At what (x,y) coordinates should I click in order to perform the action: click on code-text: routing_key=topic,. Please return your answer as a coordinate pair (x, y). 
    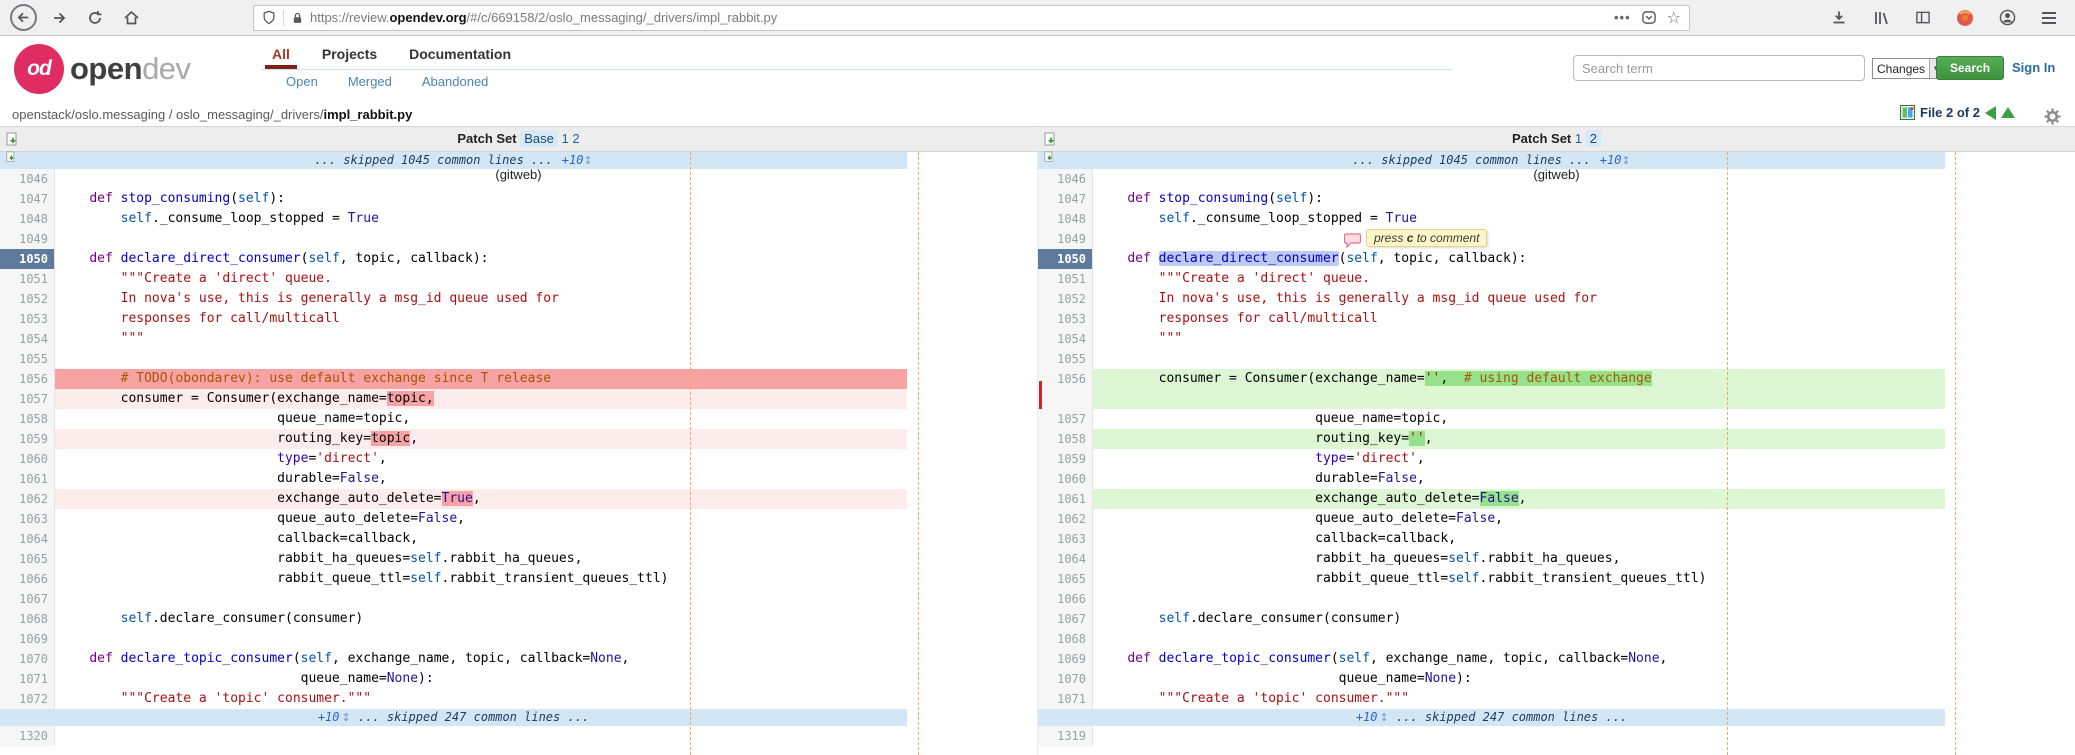
    Looking at the image, I should click on (481, 439).